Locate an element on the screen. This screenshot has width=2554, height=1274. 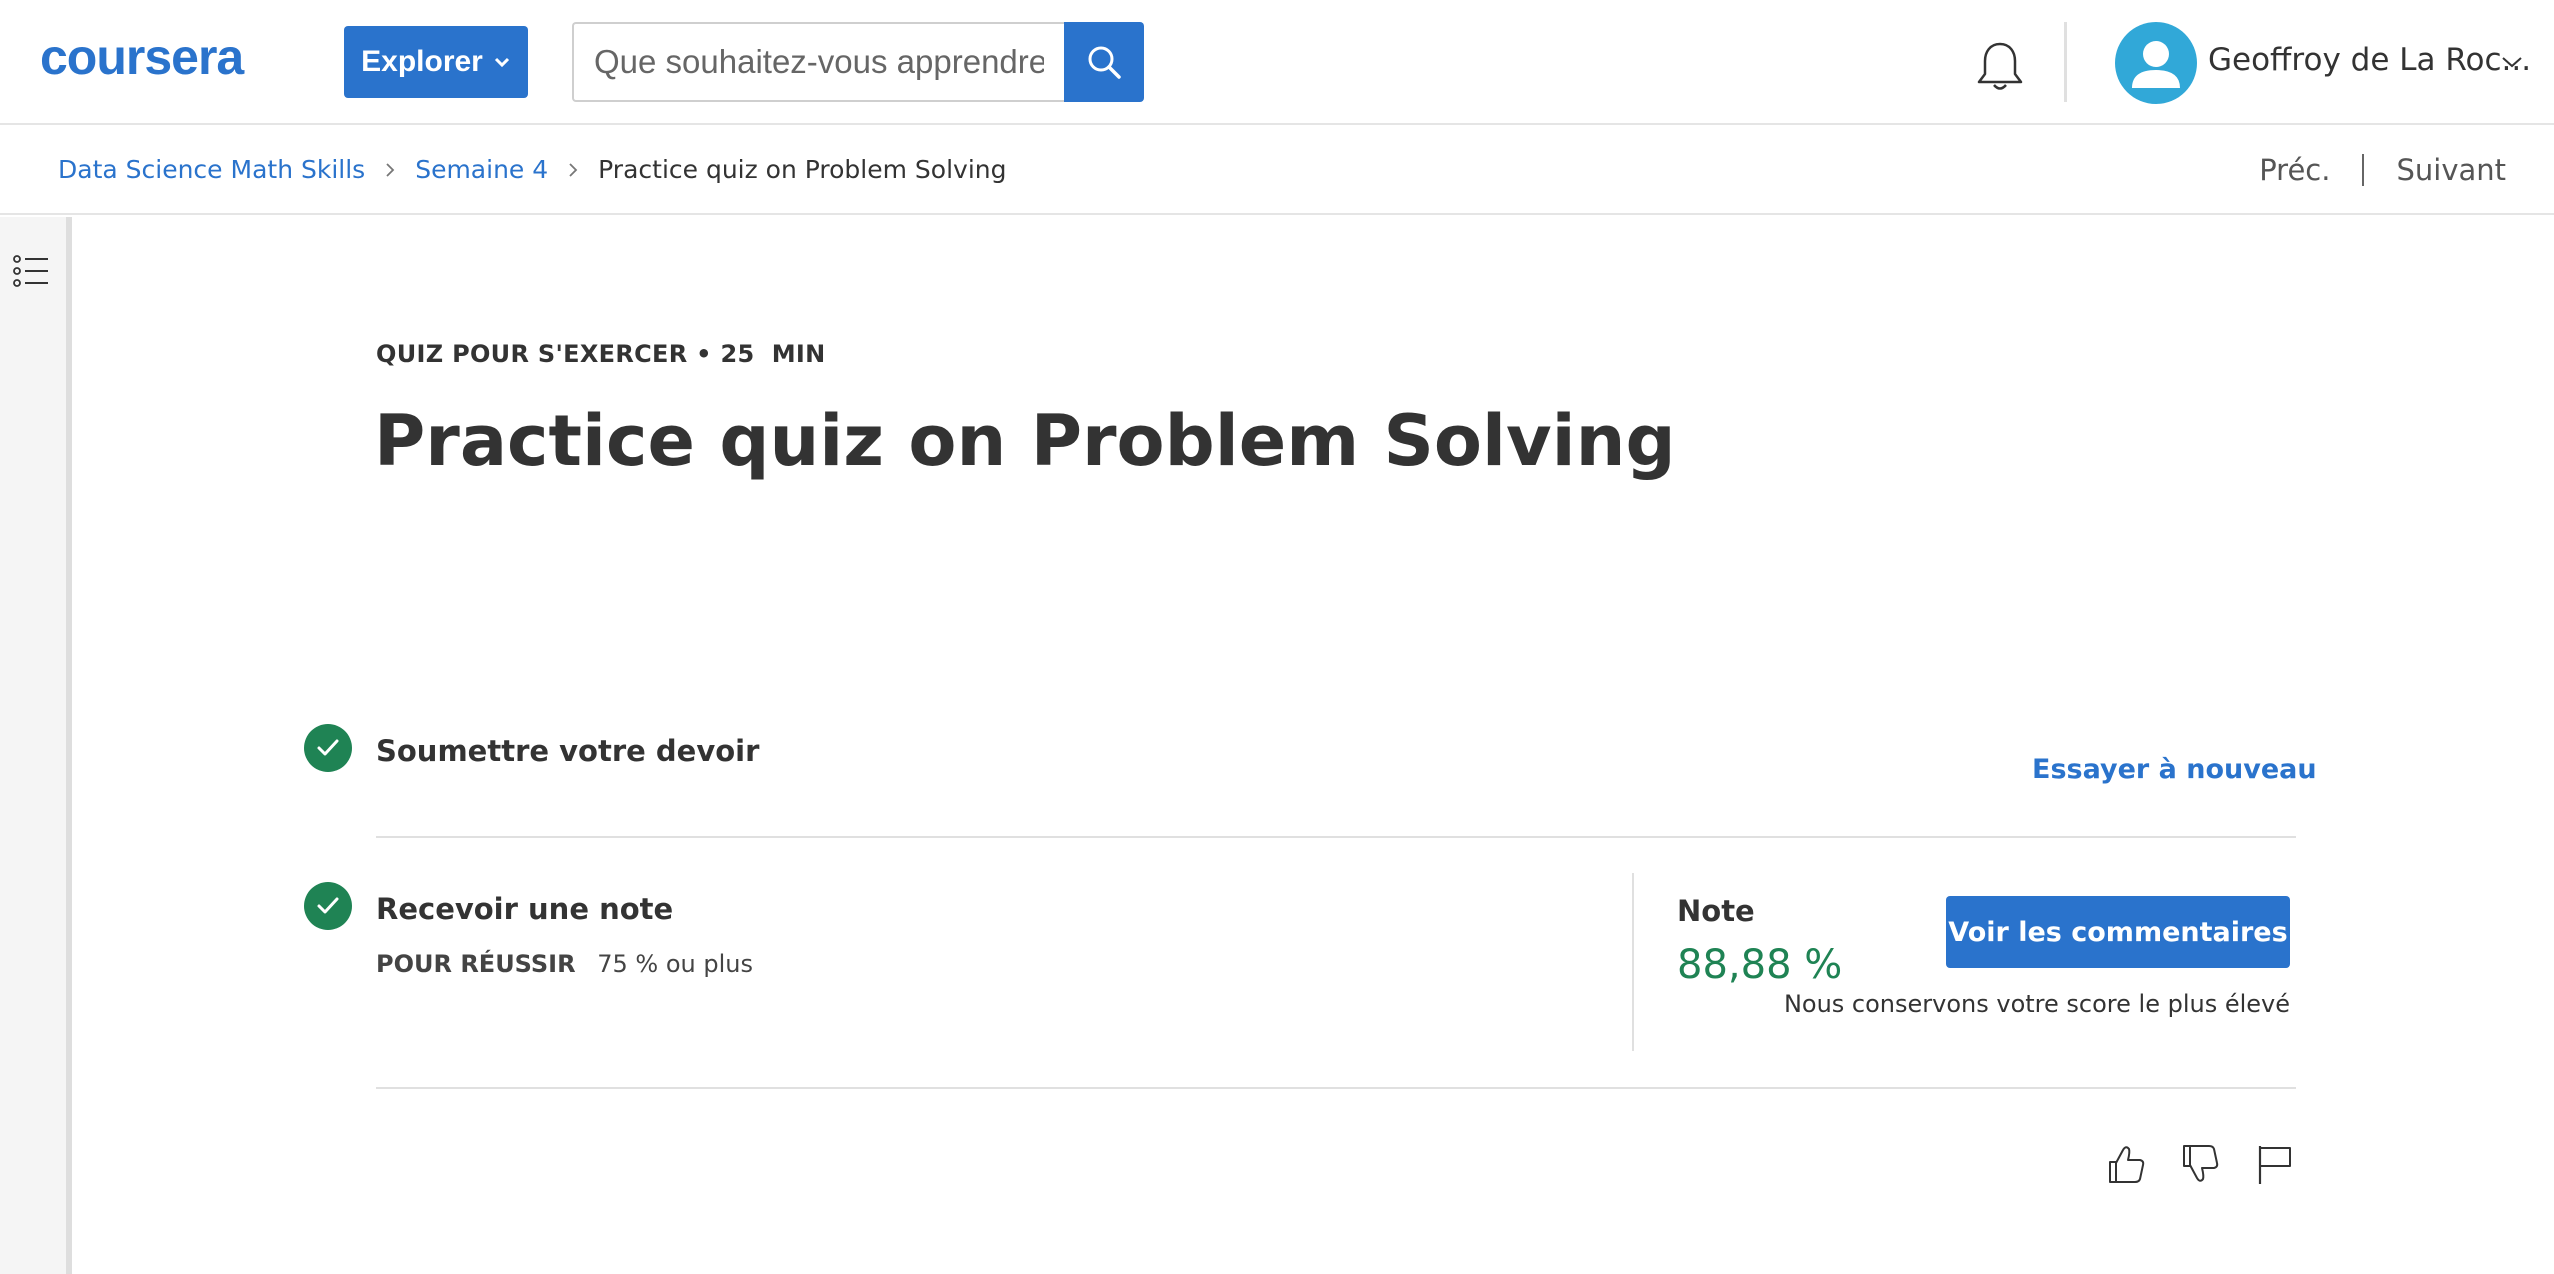
thumbs-up-icon is located at coordinates (2127, 1164).